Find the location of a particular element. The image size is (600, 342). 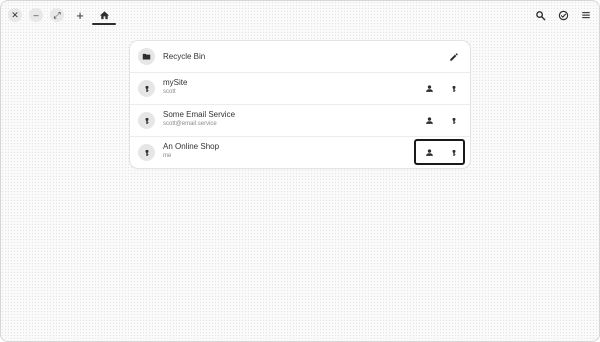

list-item-an-online-shop: An Online Shop me is located at coordinates (300, 152).